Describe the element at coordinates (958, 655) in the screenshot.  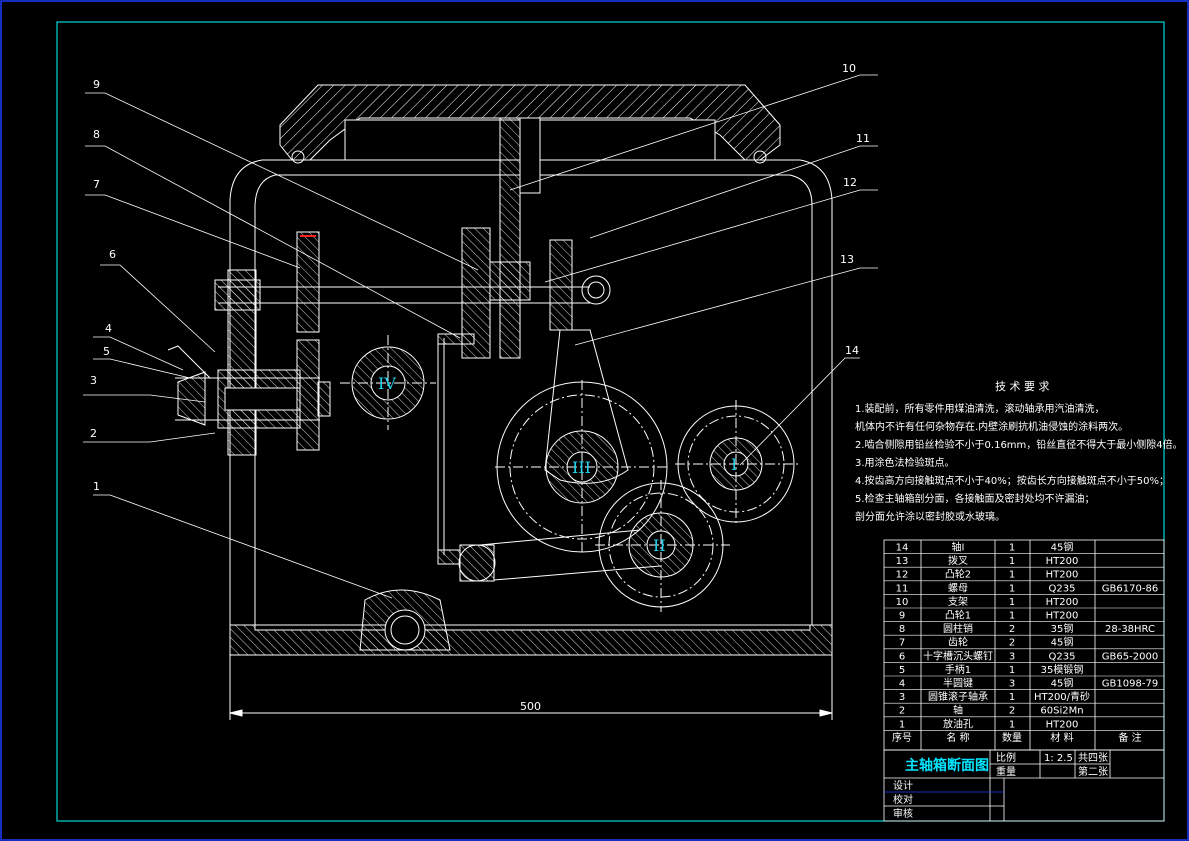
I see `parts-cell-name: 十字槽沉头螺钉` at that location.